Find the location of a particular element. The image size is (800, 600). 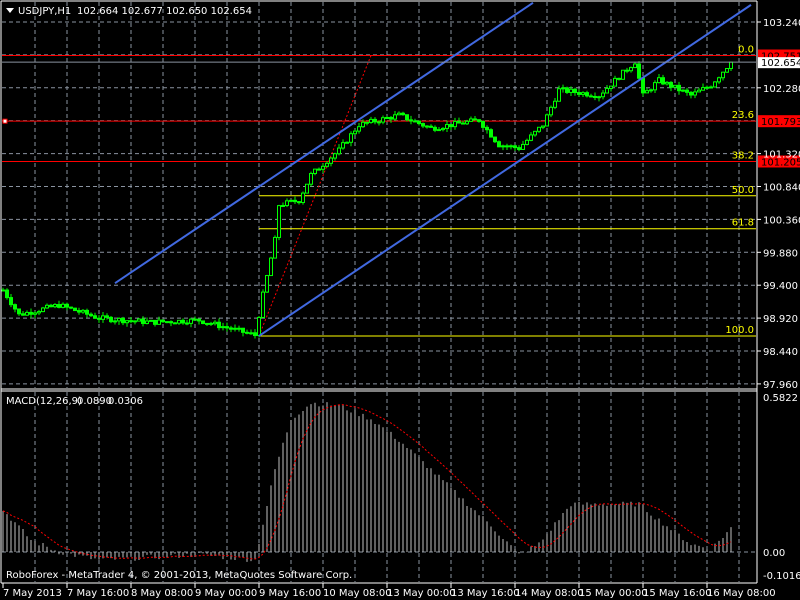

macd-min-label: -0.1016 is located at coordinates (781, 576).